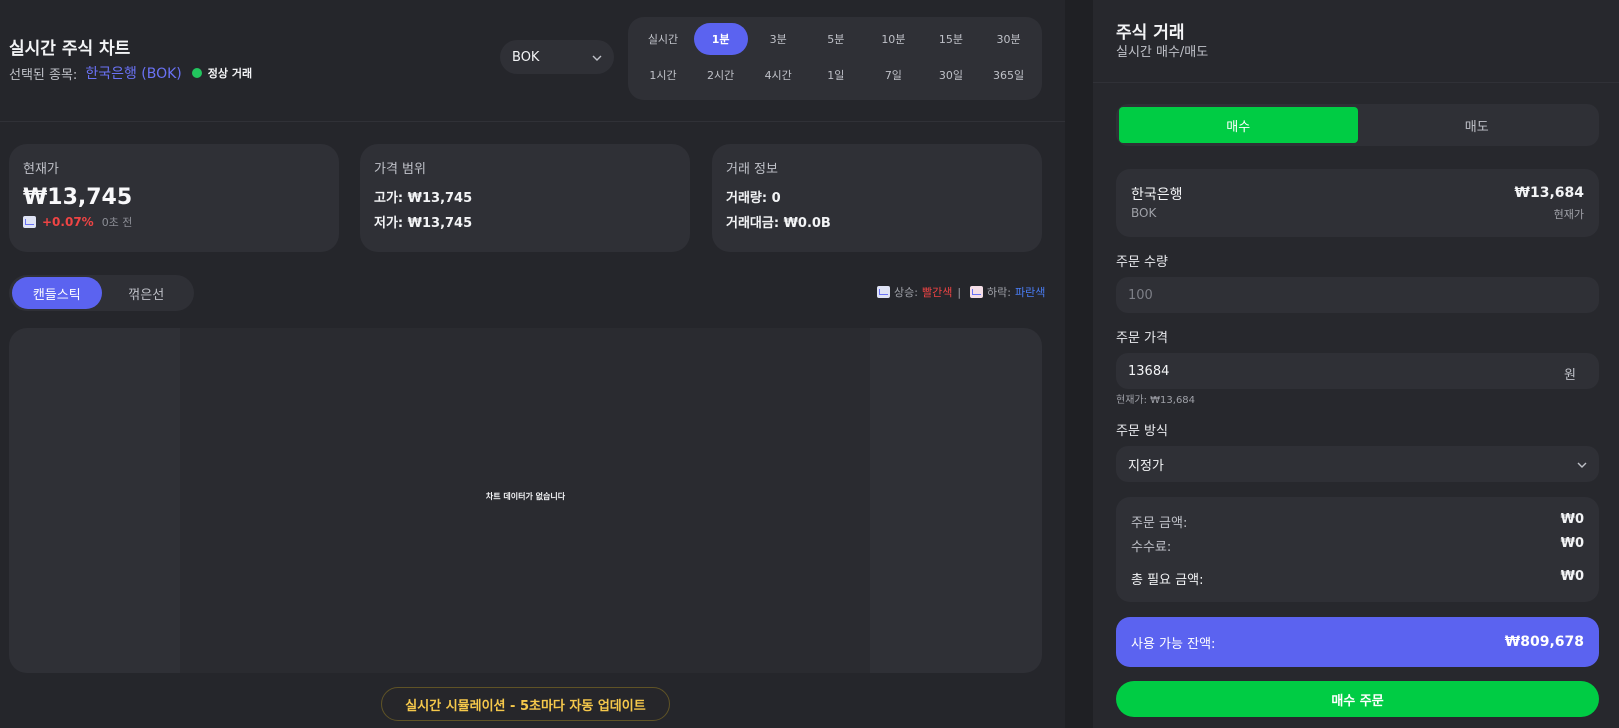  I want to click on stock-current-price: ₩13,684, so click(1549, 193).